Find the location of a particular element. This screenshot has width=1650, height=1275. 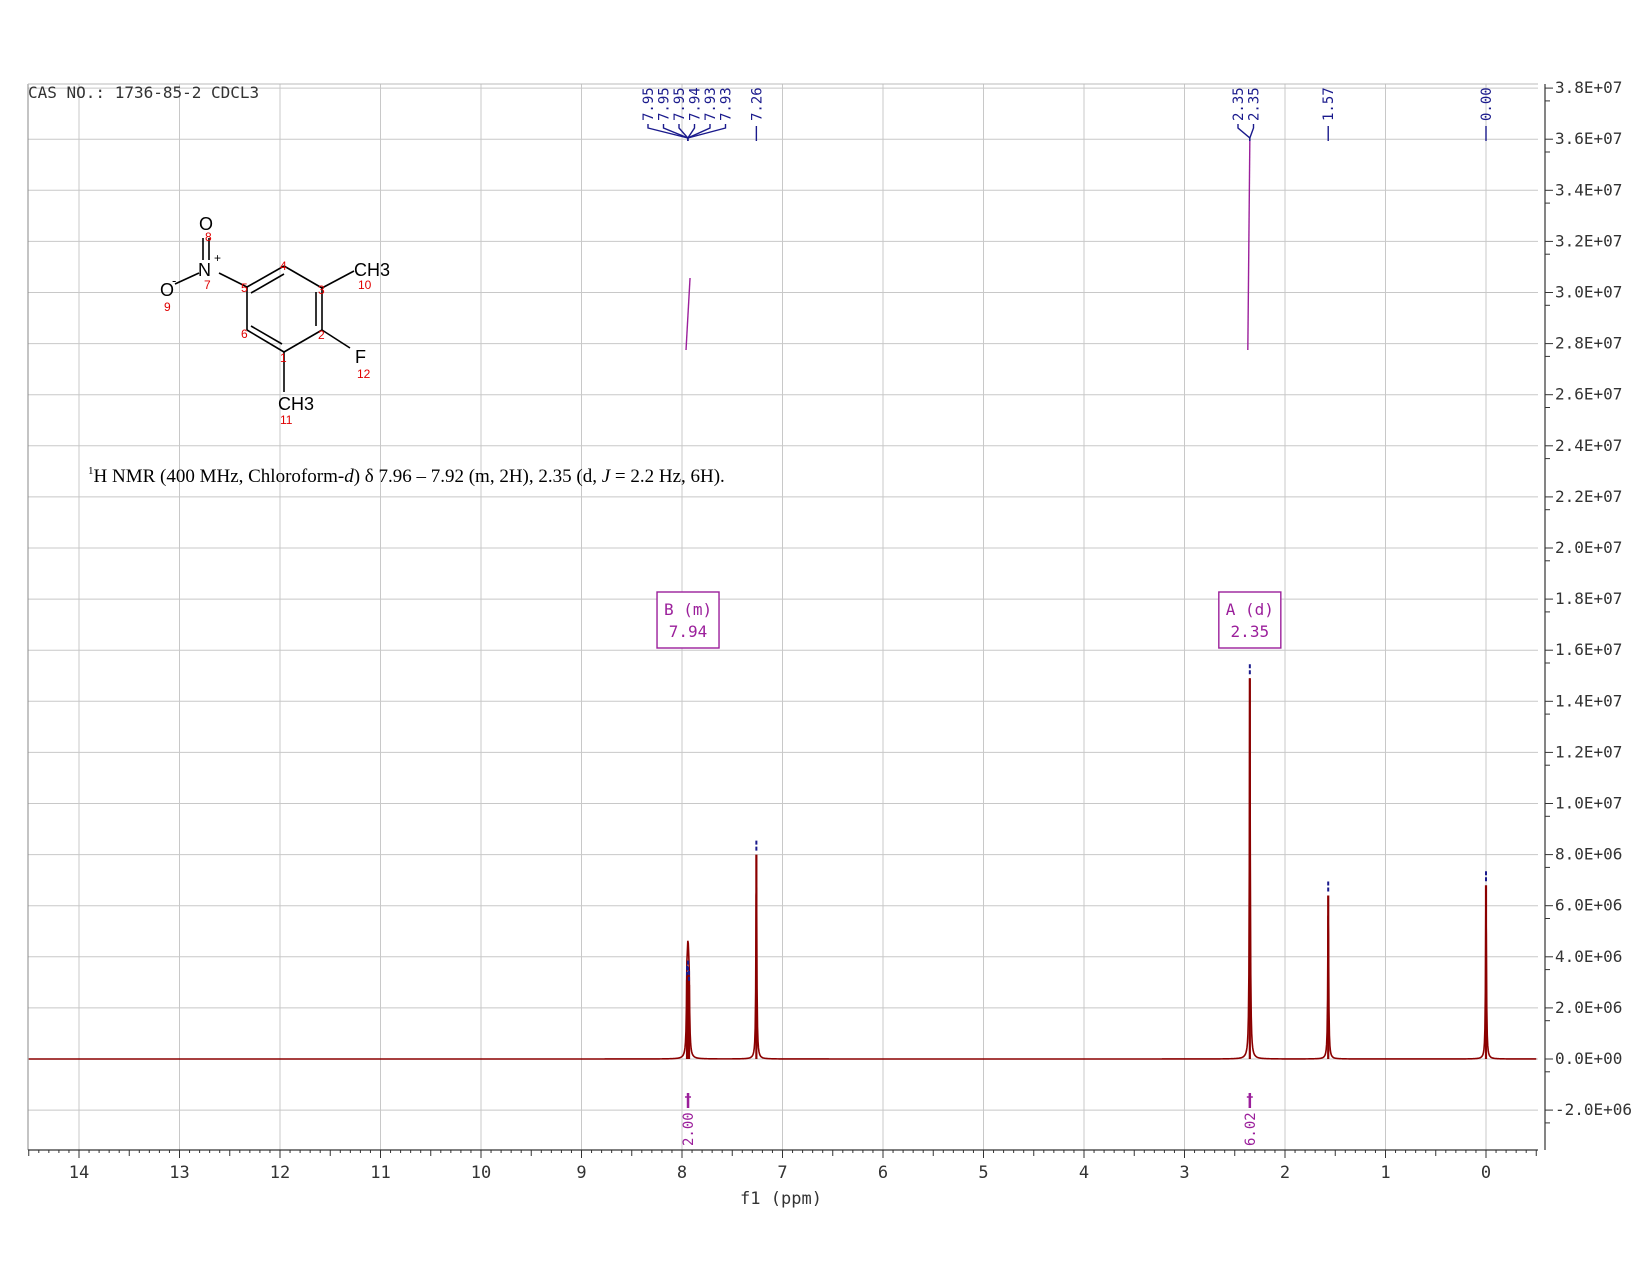

x-tick-label: 14 is located at coordinates (79, 1173).